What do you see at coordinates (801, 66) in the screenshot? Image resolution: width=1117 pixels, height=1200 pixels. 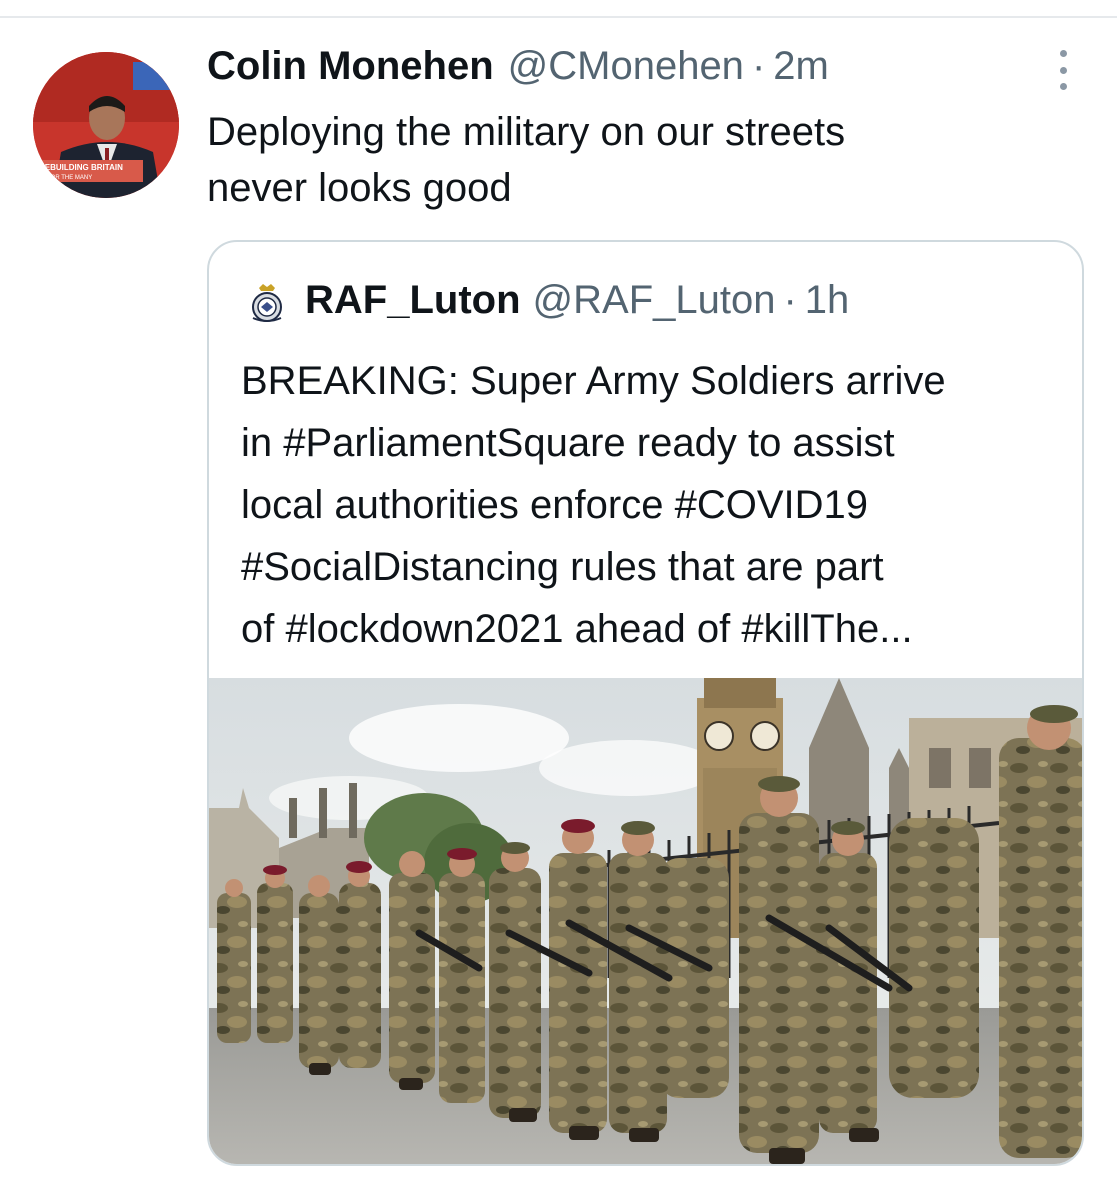 I see `tweet-time: 2m` at bounding box center [801, 66].